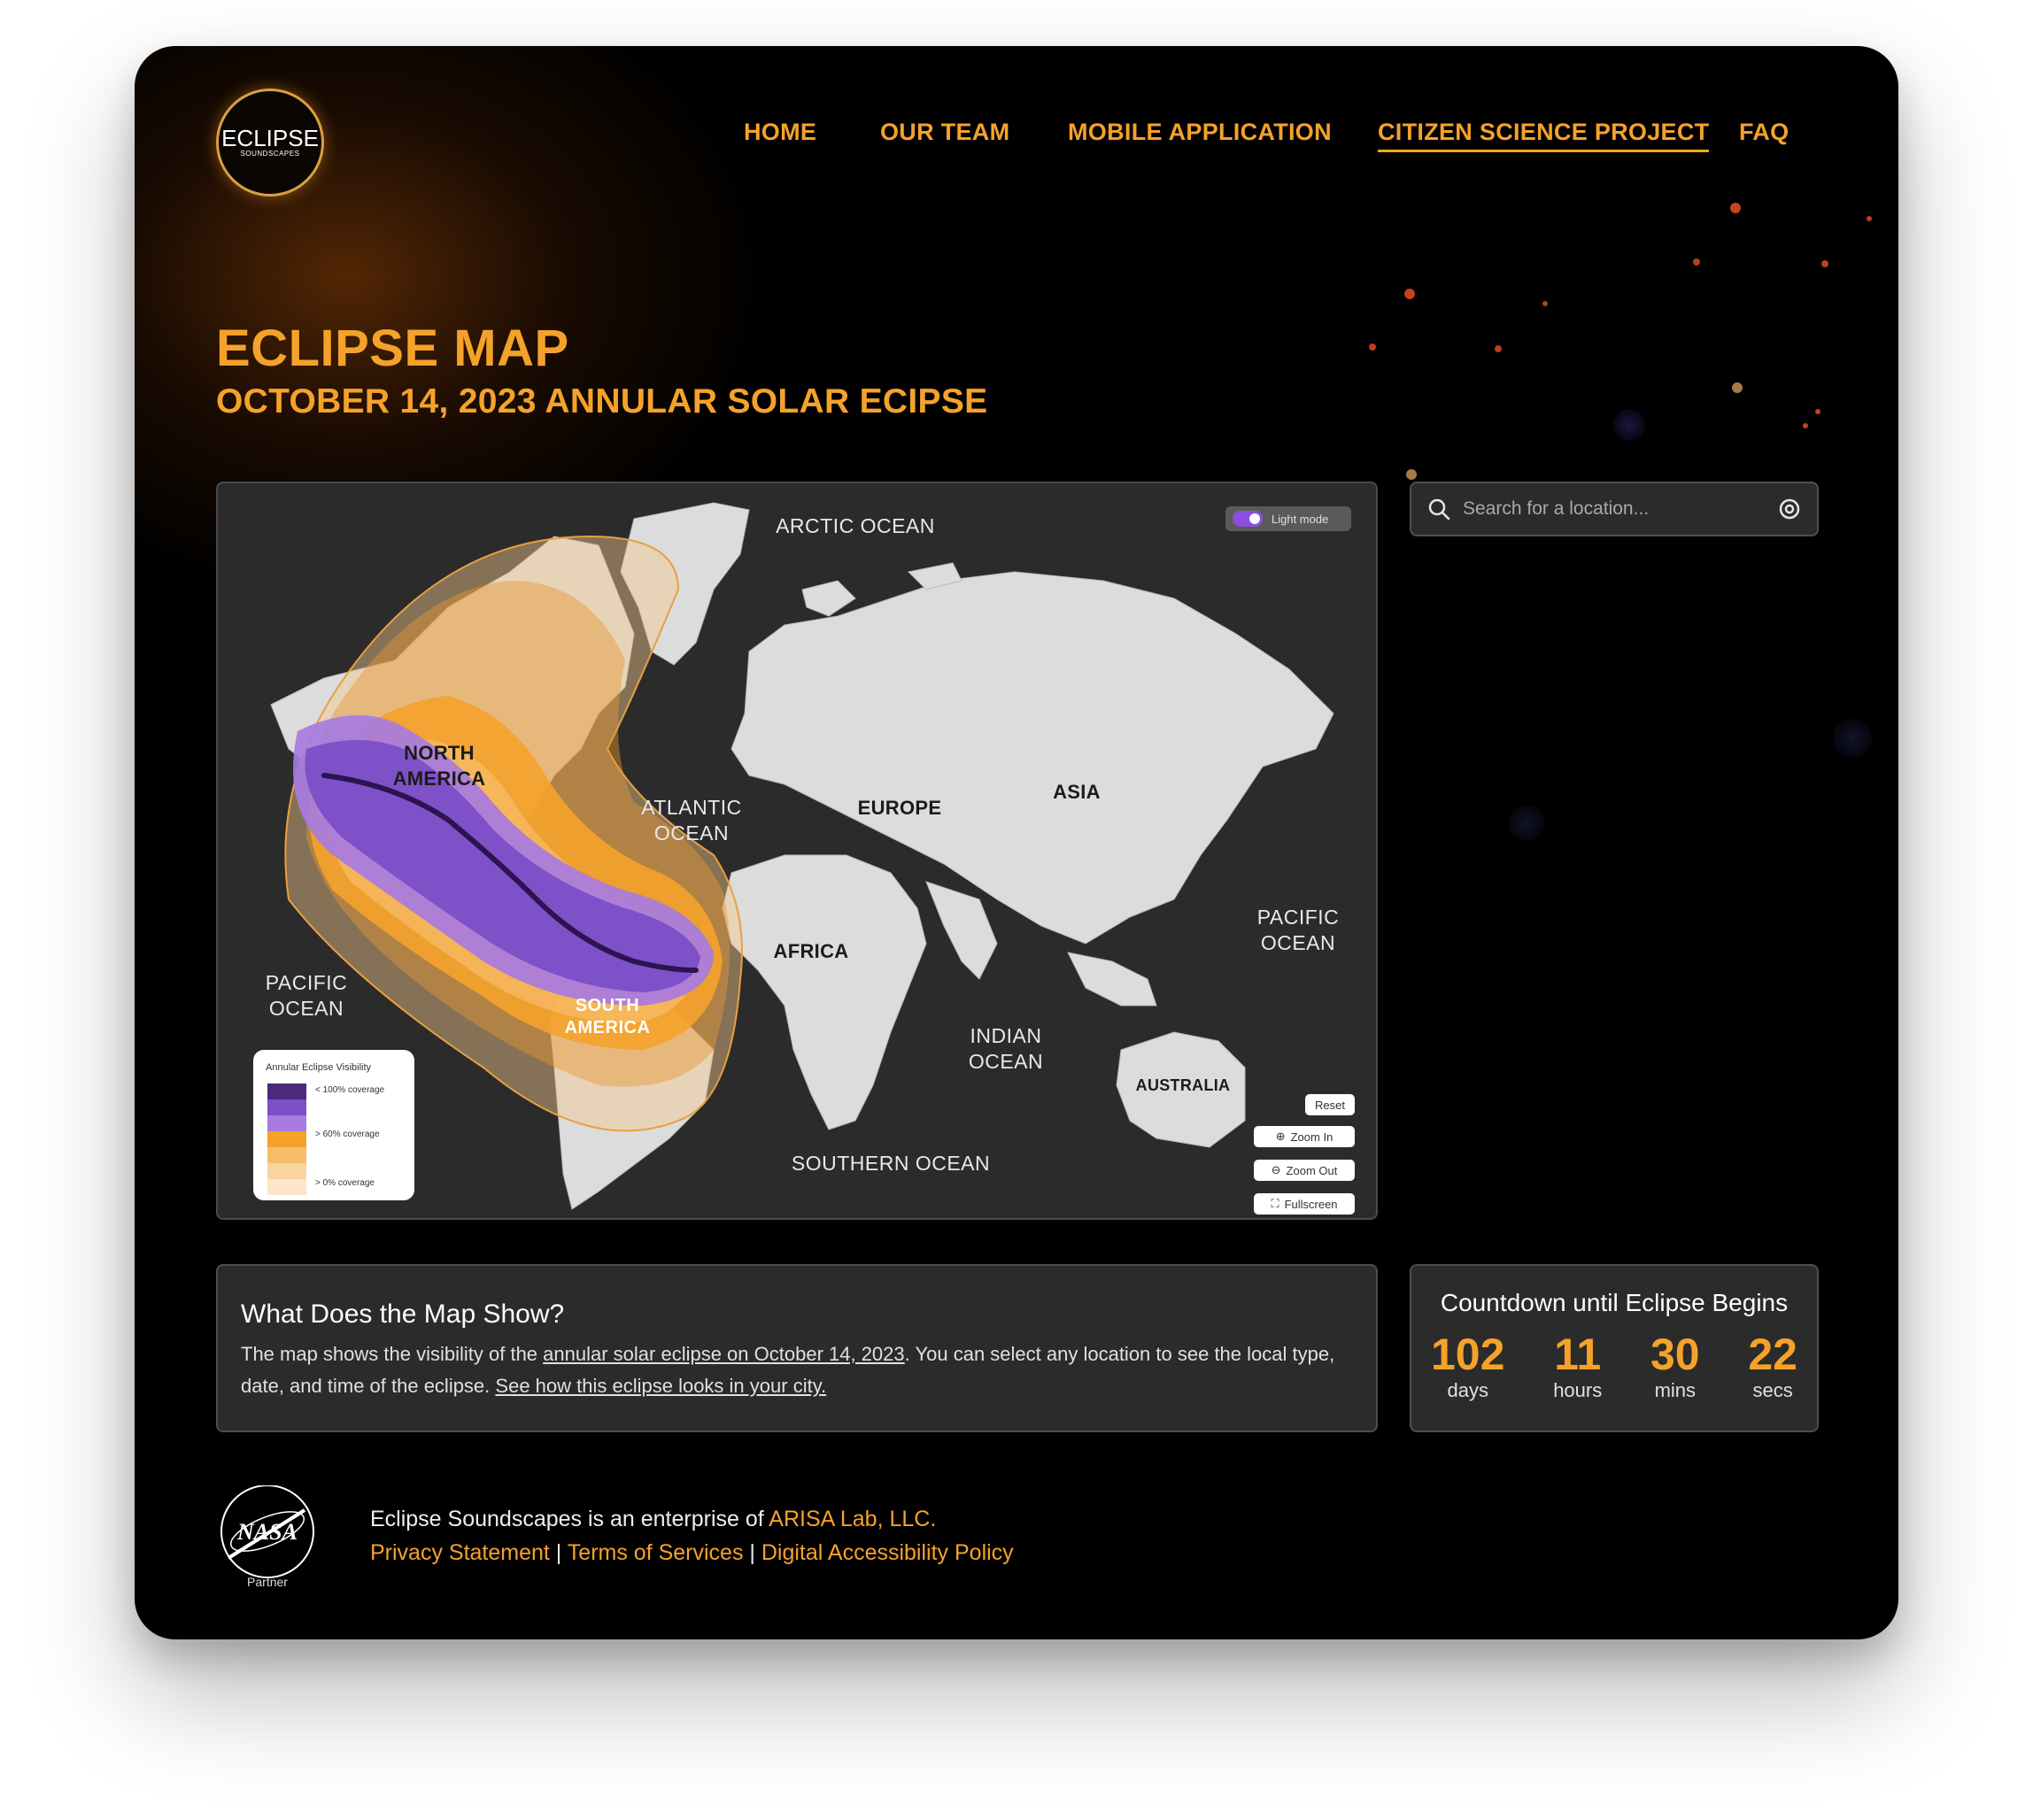  I want to click on label-line: SOUTH, so click(607, 1005).